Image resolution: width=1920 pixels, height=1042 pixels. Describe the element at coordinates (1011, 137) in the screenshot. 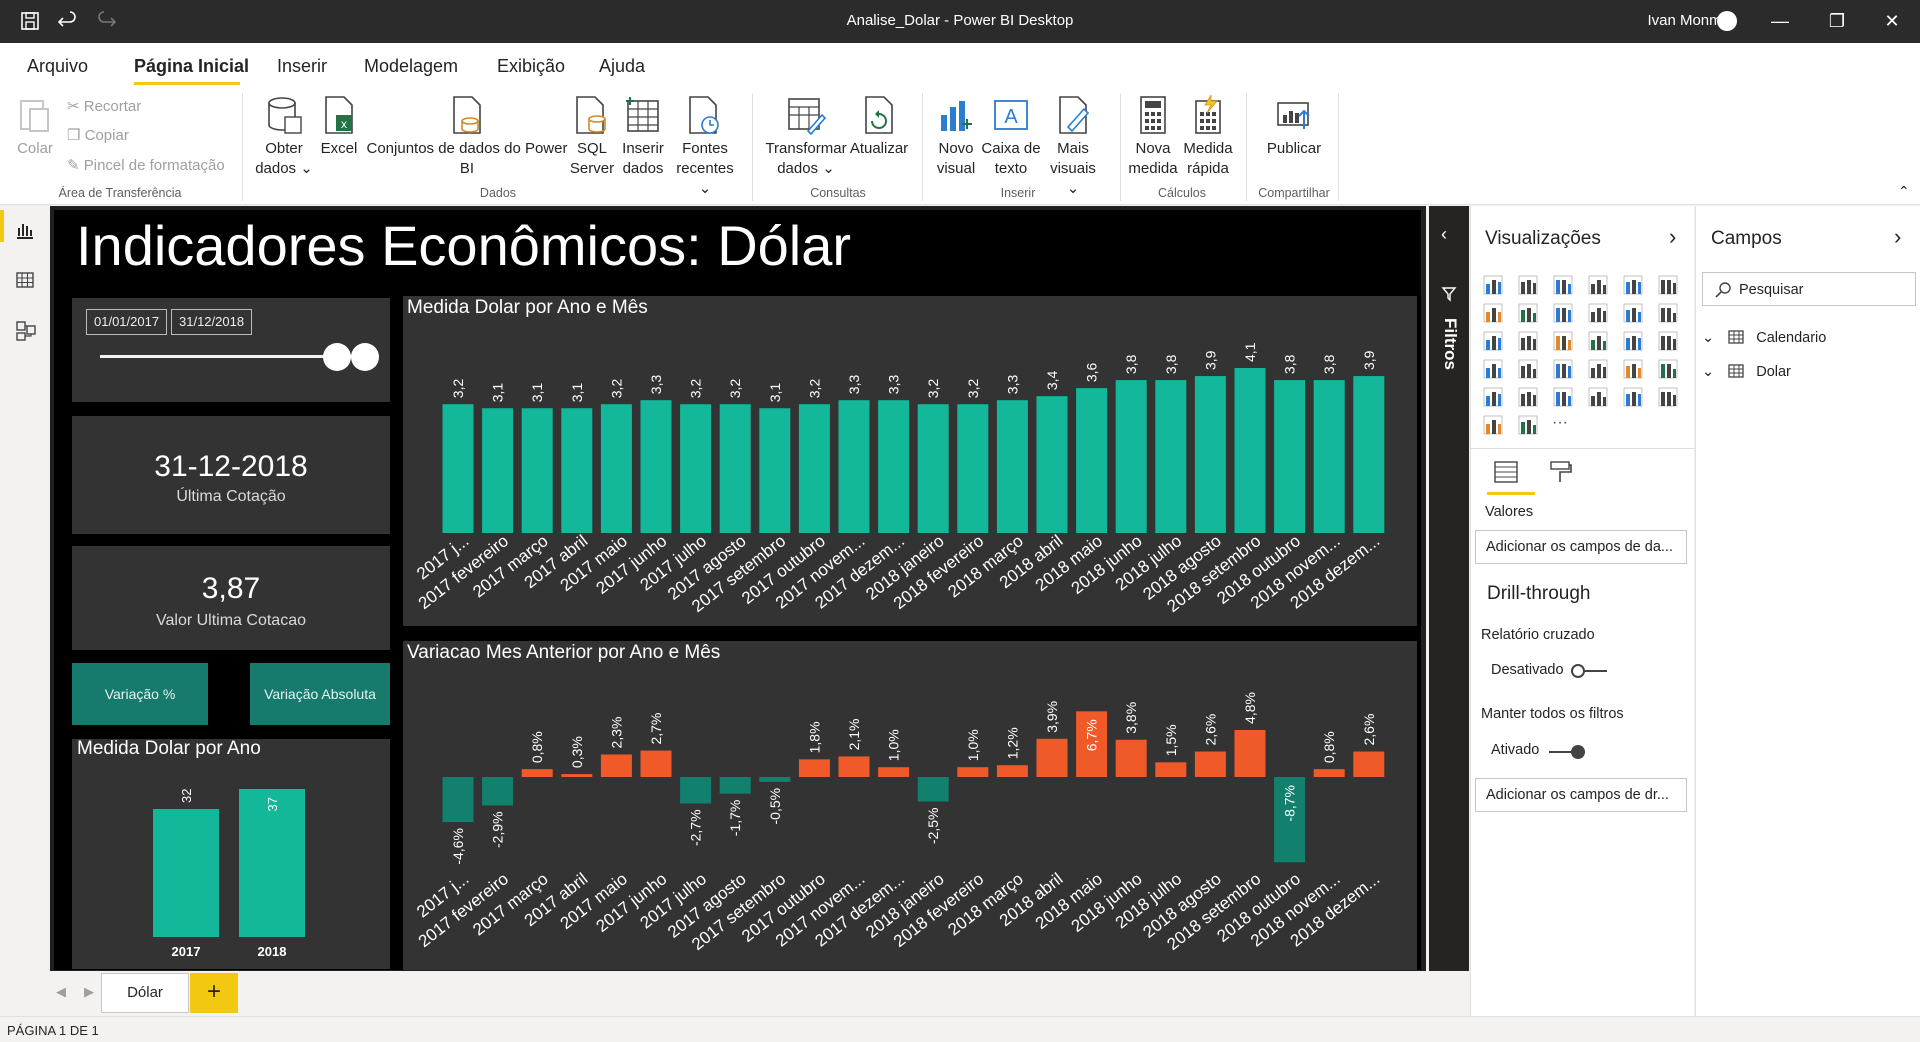

I see `text-box-button: A Caixa de texto` at that location.